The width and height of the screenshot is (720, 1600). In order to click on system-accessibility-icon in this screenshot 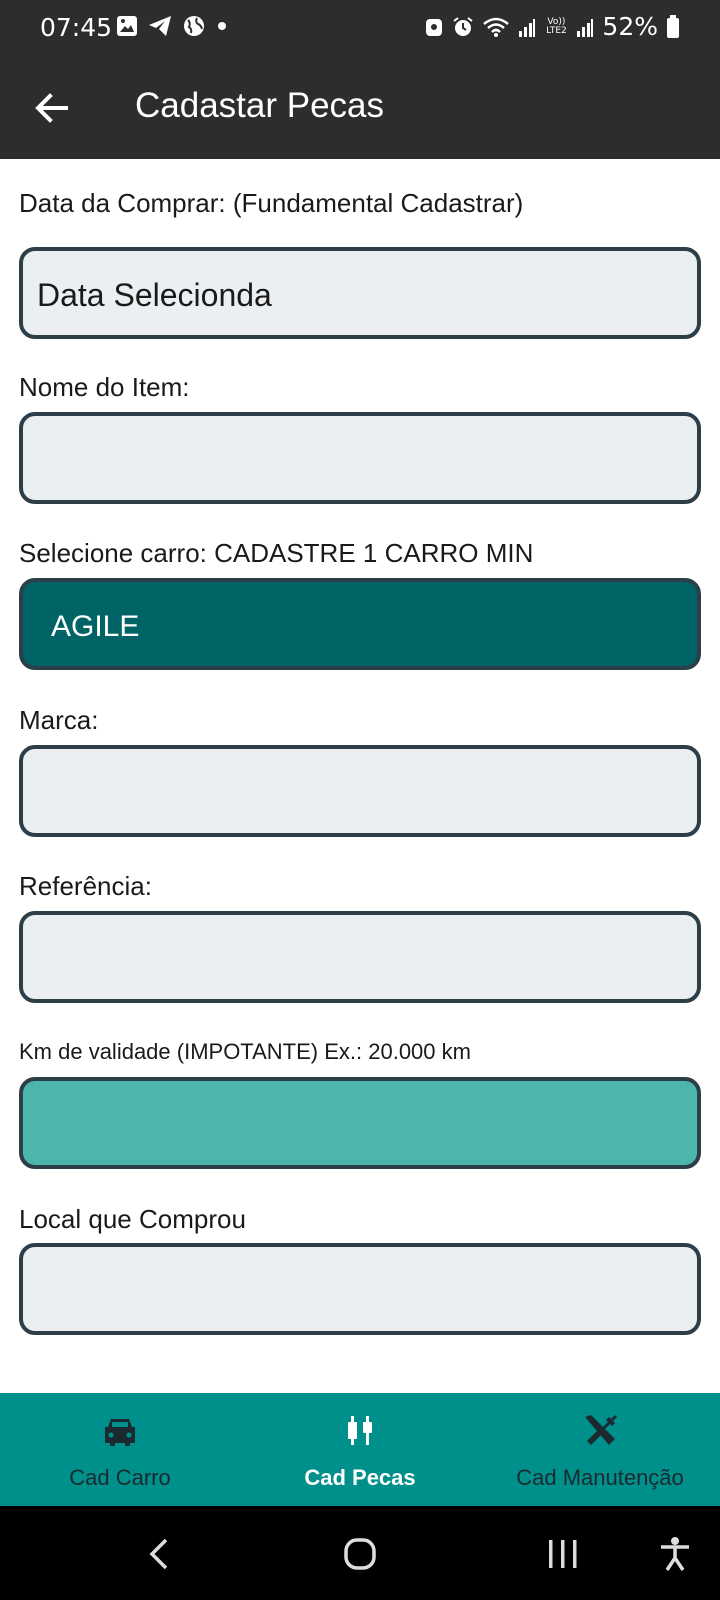, I will do `click(675, 1554)`.